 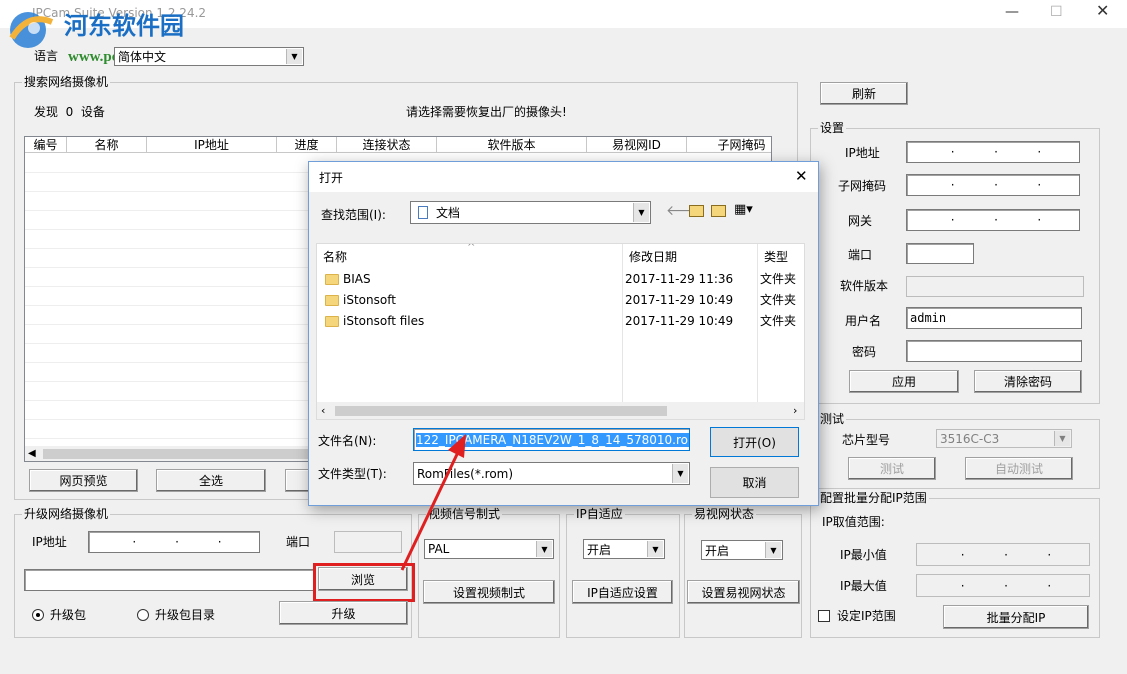 I want to click on upgrade-title: 升级网络摄像机, so click(x=66, y=514).